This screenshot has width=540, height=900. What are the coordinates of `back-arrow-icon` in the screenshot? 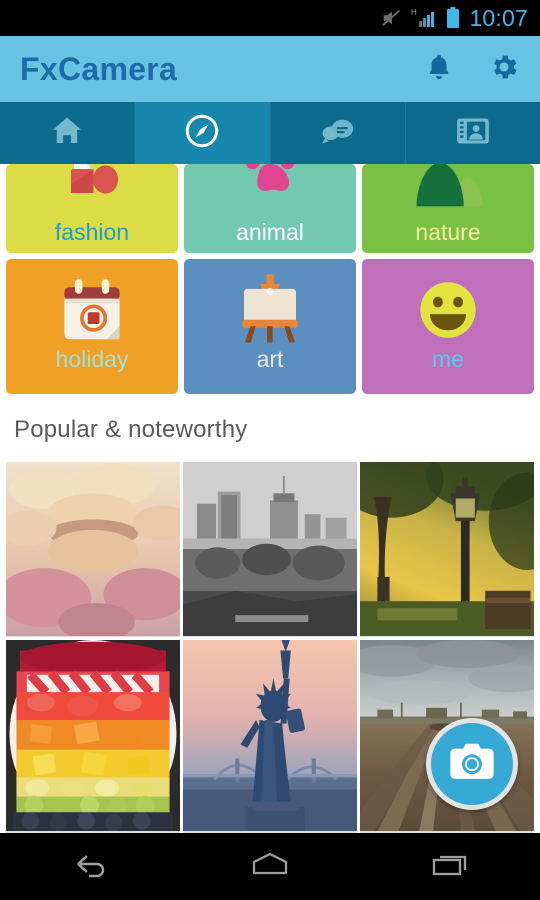 It's located at (90, 866).